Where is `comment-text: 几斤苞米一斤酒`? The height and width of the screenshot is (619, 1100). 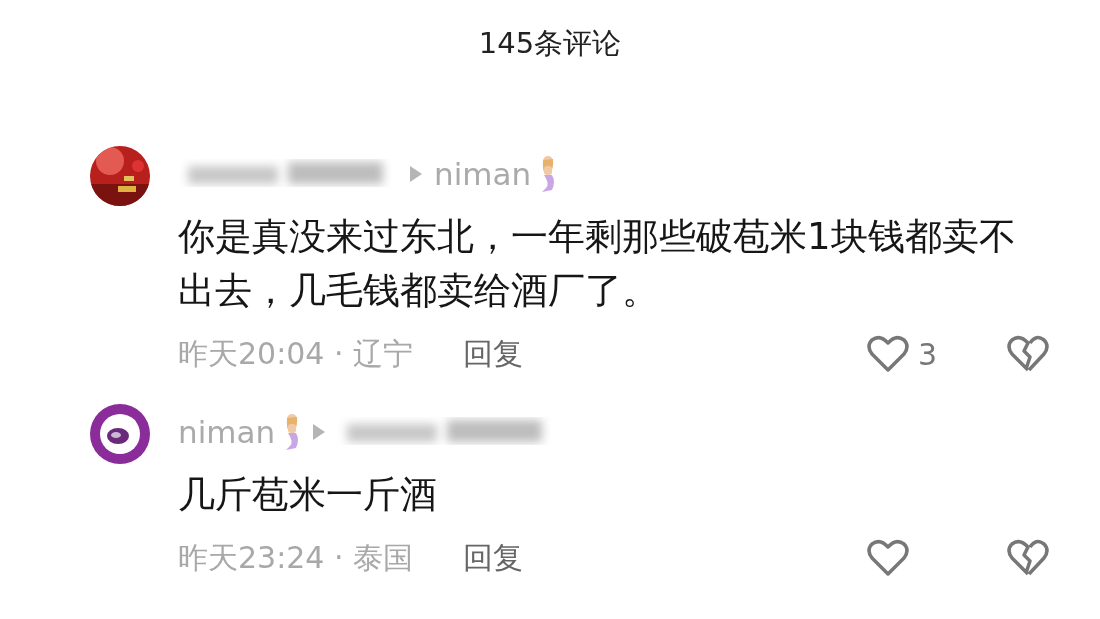 comment-text: 几斤苞米一斤酒 is located at coordinates (308, 495).